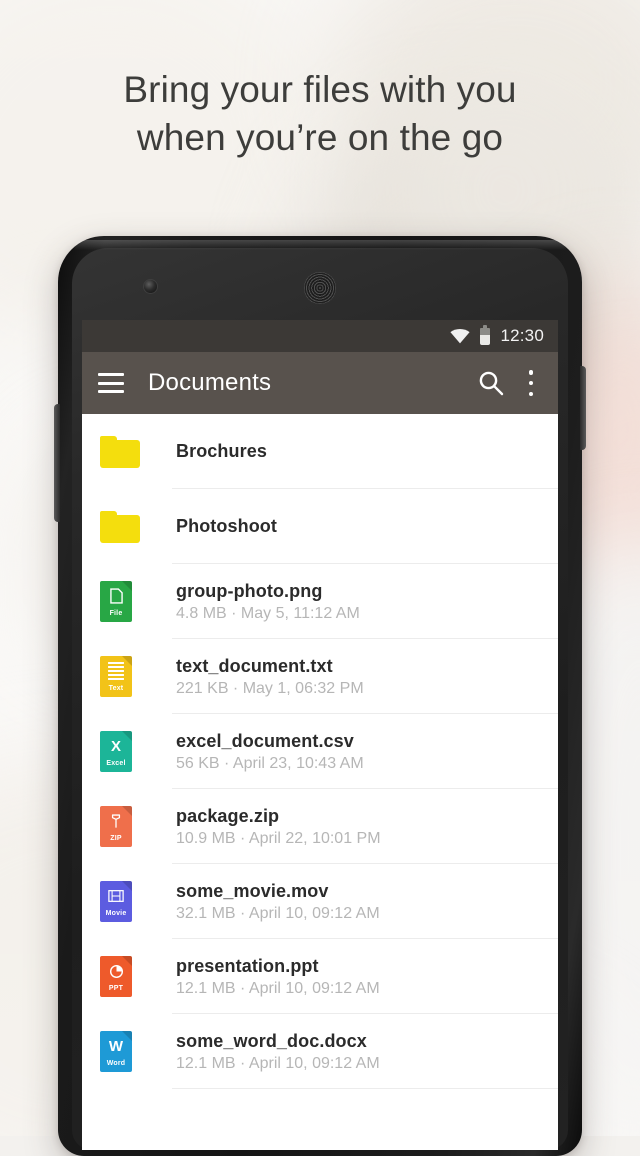 The image size is (640, 1156). Describe the element at coordinates (116, 688) in the screenshot. I see `file-icon-tag: Text` at that location.